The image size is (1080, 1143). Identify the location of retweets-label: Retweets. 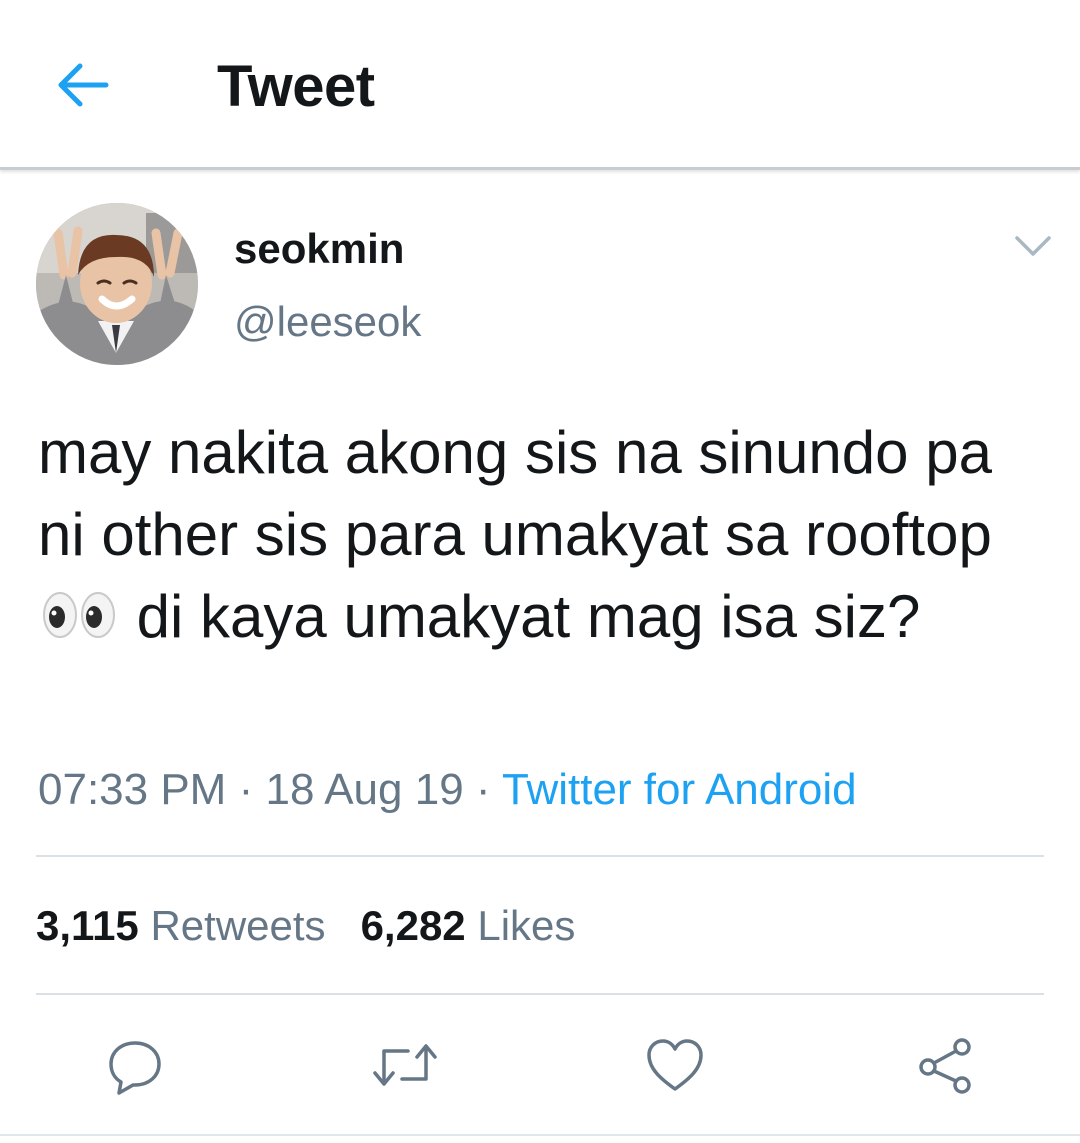
(238, 925).